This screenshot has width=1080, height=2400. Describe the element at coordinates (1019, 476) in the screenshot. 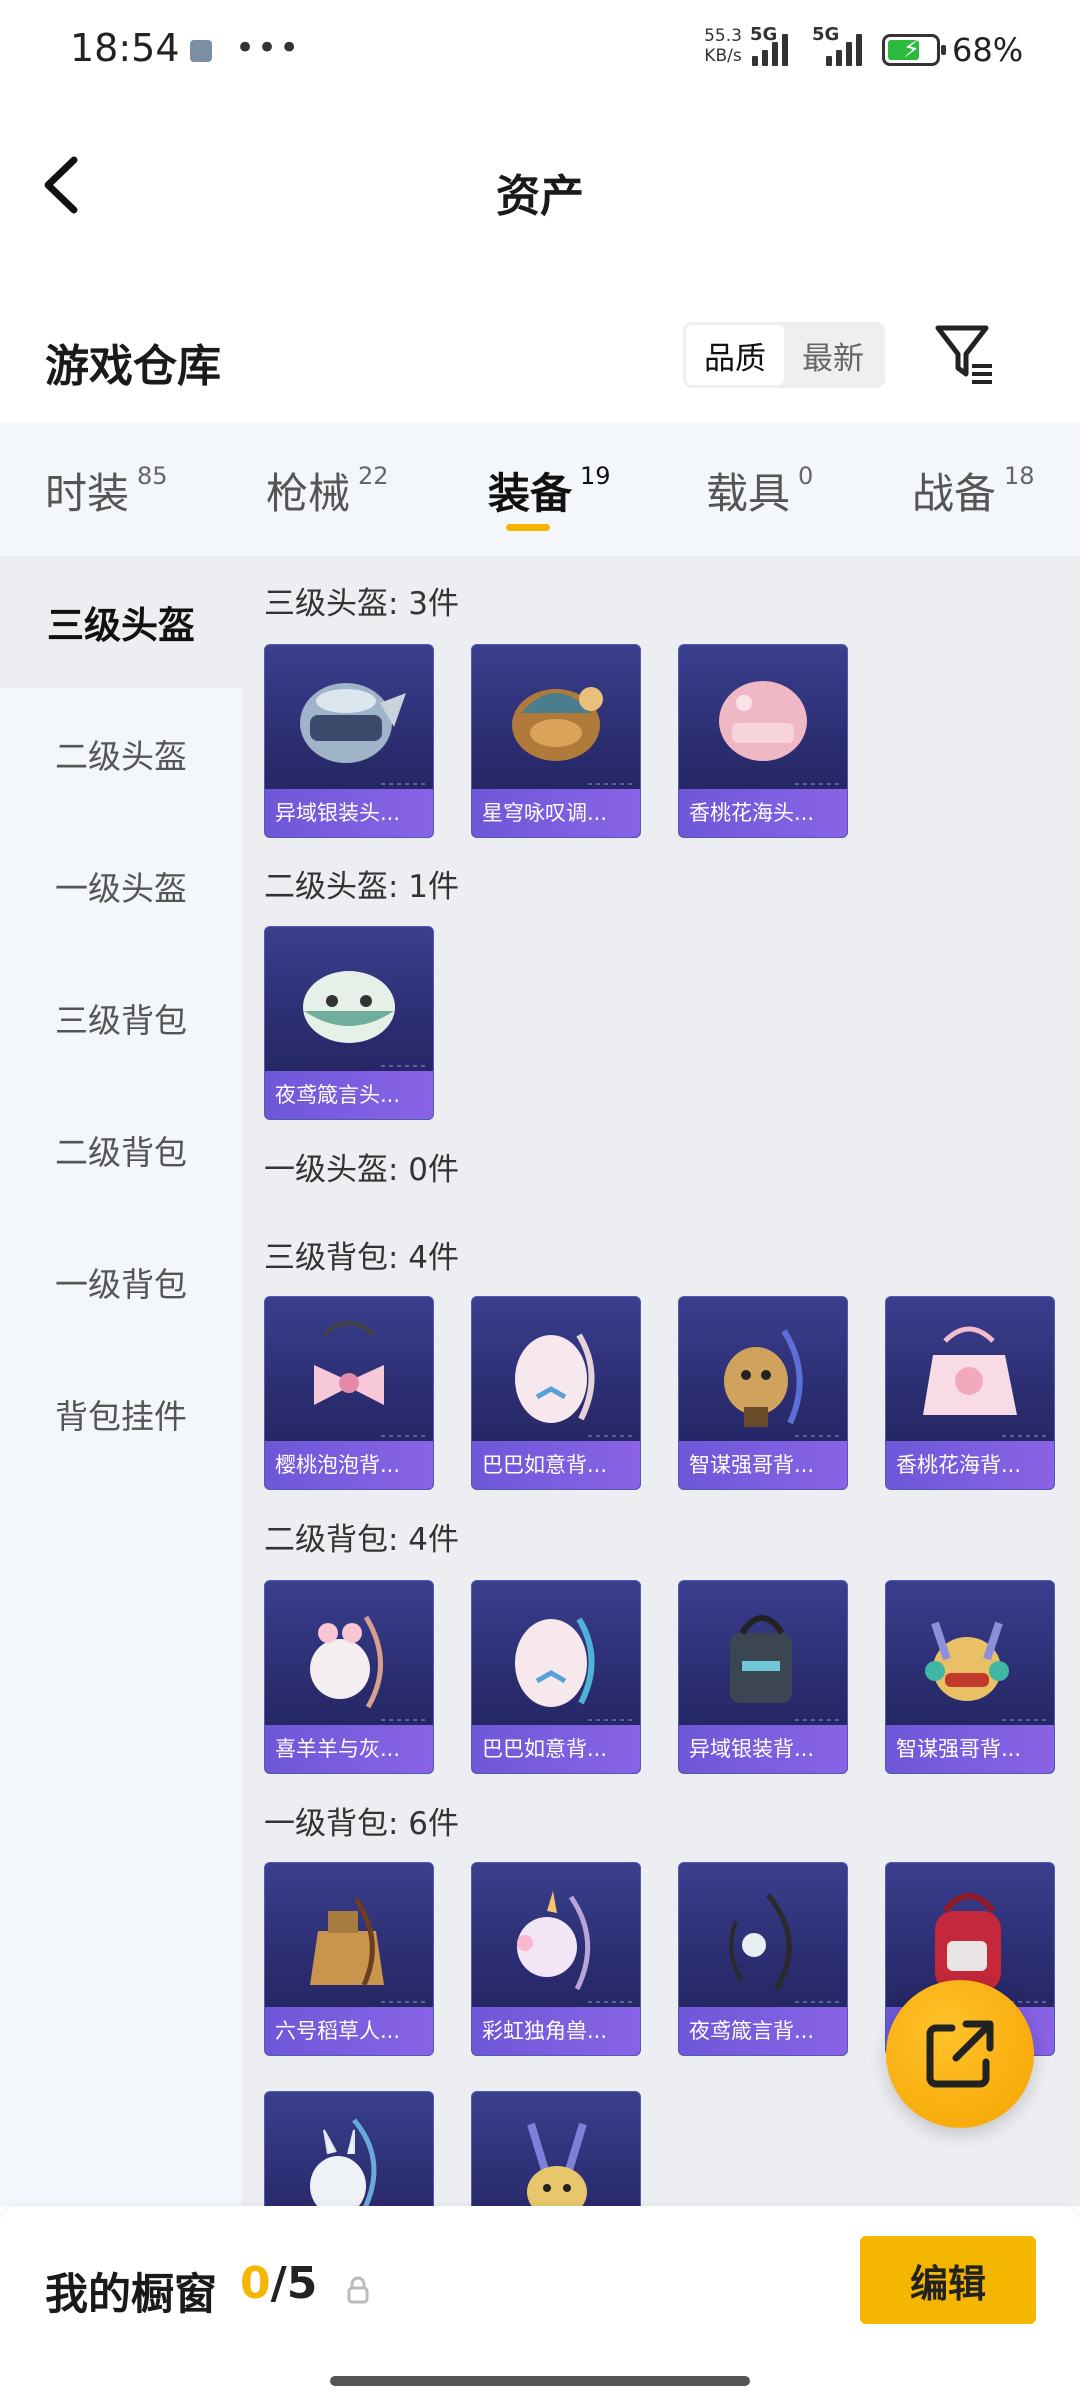

I see `tab-count: 18` at that location.